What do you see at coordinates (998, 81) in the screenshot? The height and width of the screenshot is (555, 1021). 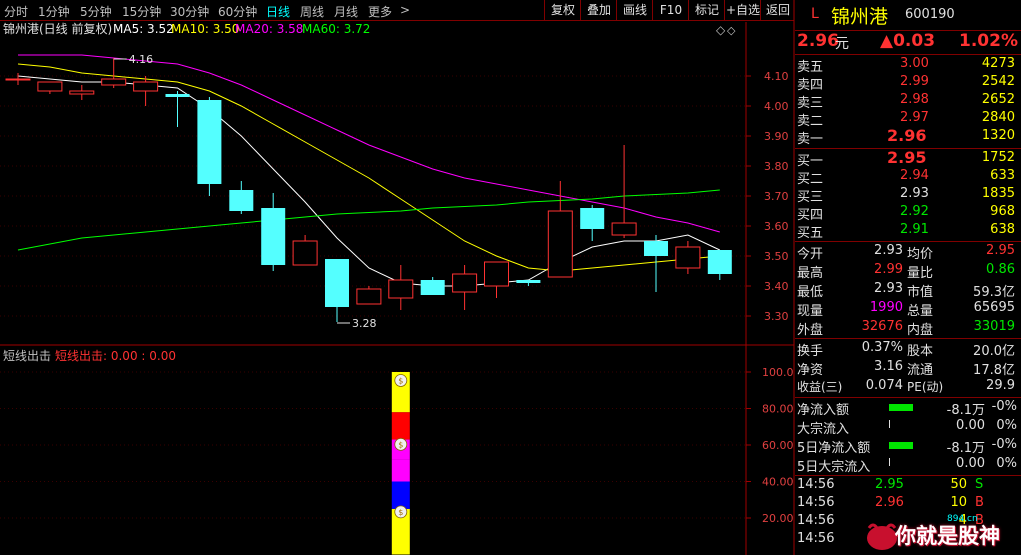 I see `sell4-vol: 2542` at bounding box center [998, 81].